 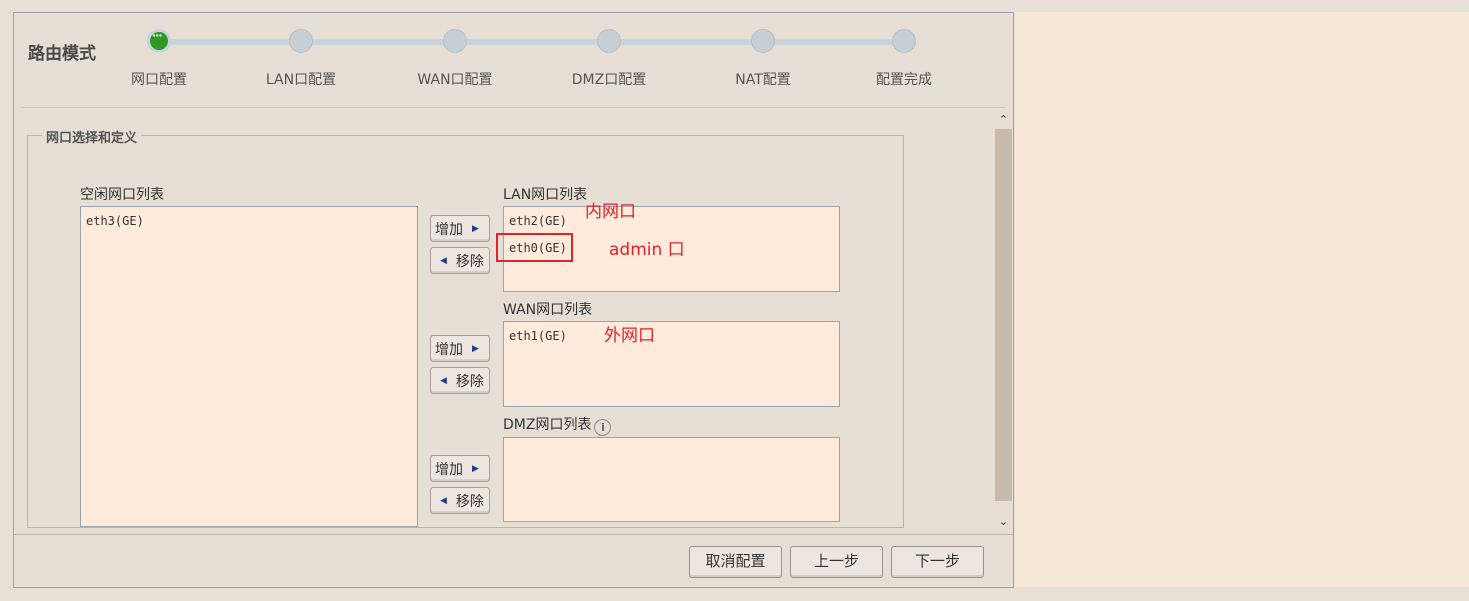 I want to click on idle-list-label: 空闲网口列表, so click(x=122, y=195).